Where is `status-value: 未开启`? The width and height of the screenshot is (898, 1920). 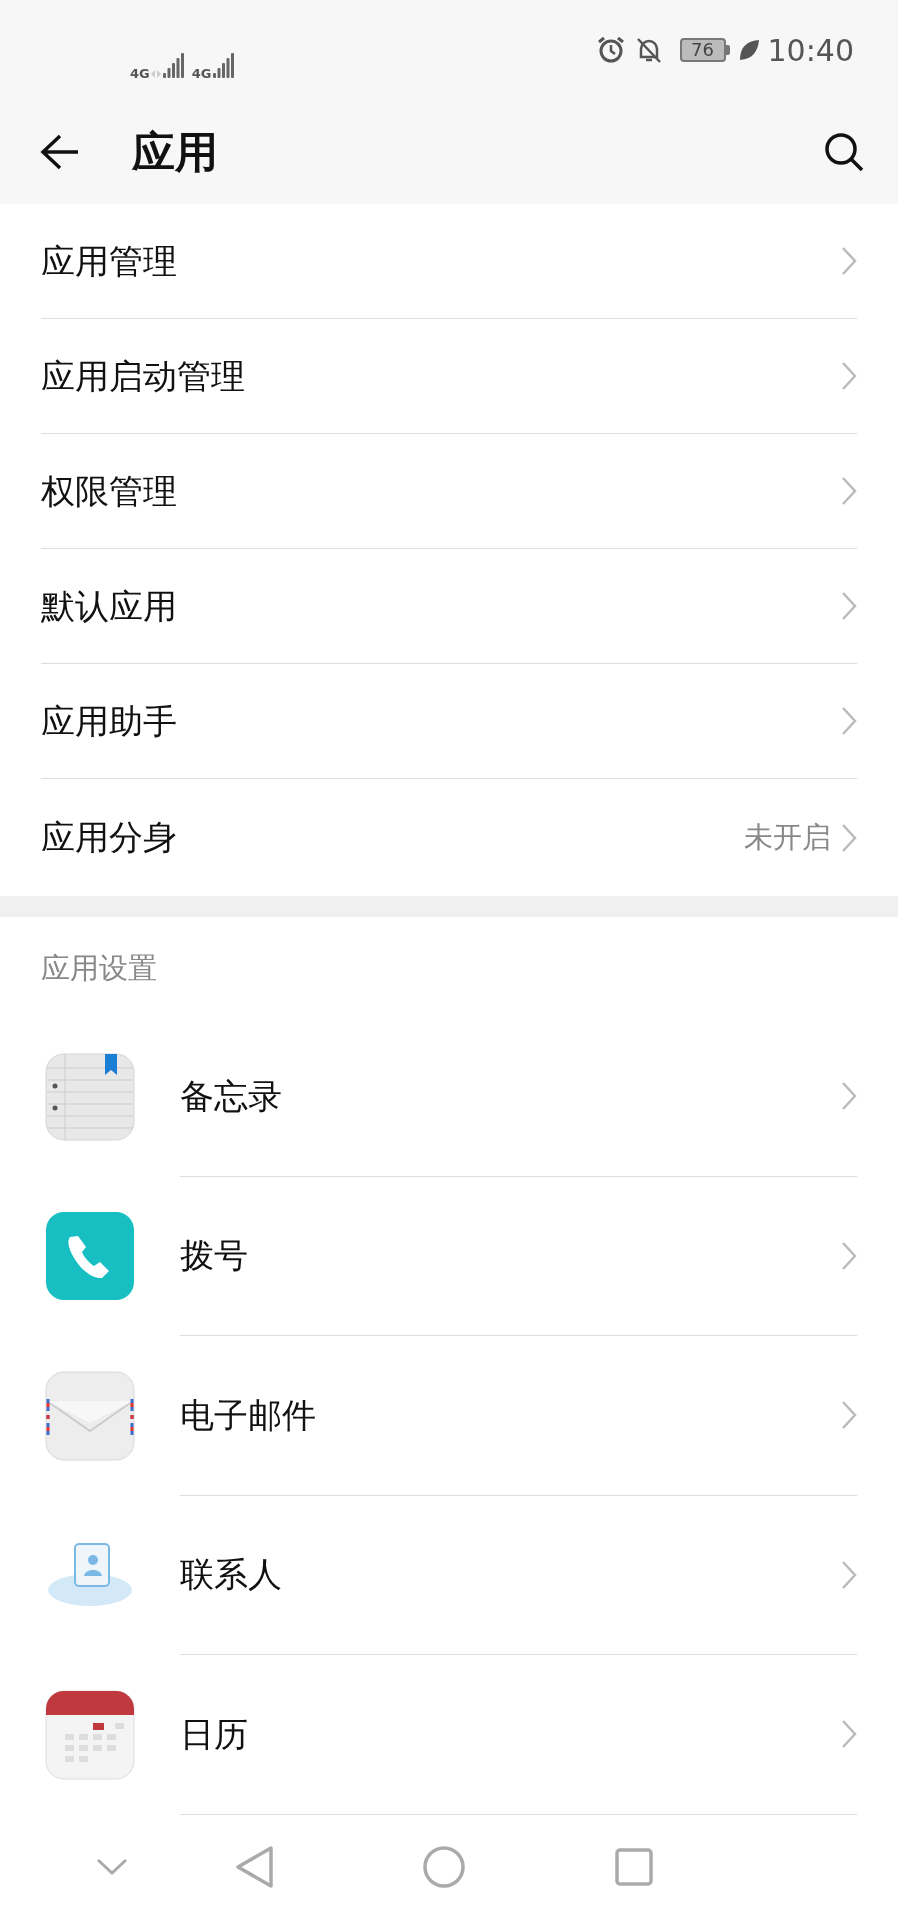 status-value: 未开启 is located at coordinates (787, 837).